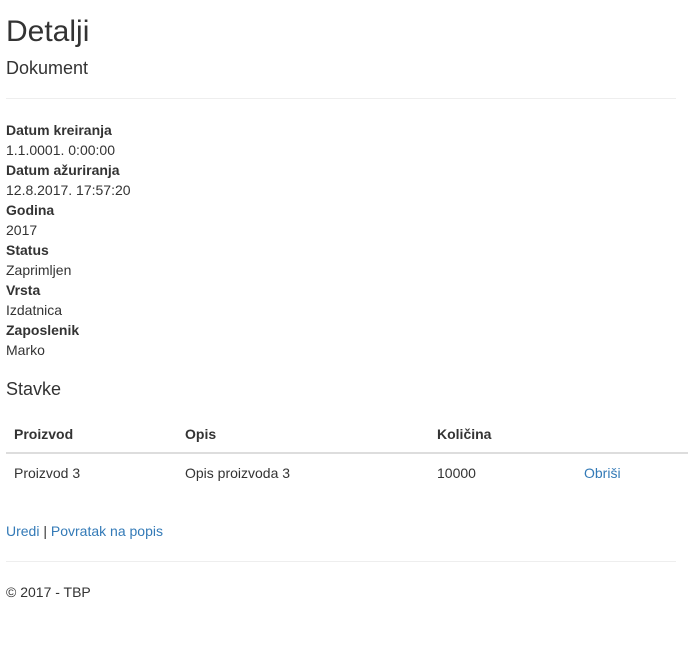 The height and width of the screenshot is (652, 688). What do you see at coordinates (60, 150) in the screenshot?
I see `detail-value-created: 1.1.0001. 0:00:00` at bounding box center [60, 150].